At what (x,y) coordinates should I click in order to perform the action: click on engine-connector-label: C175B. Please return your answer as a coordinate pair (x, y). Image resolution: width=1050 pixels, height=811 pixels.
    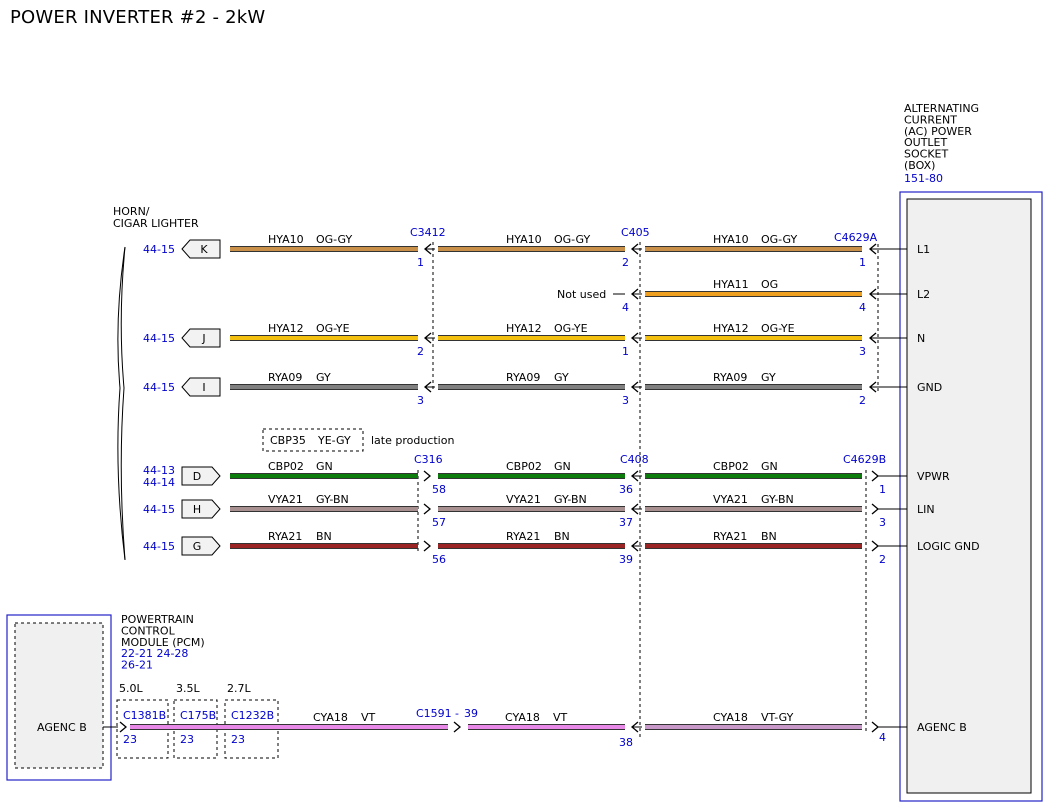
    Looking at the image, I should click on (198, 715).